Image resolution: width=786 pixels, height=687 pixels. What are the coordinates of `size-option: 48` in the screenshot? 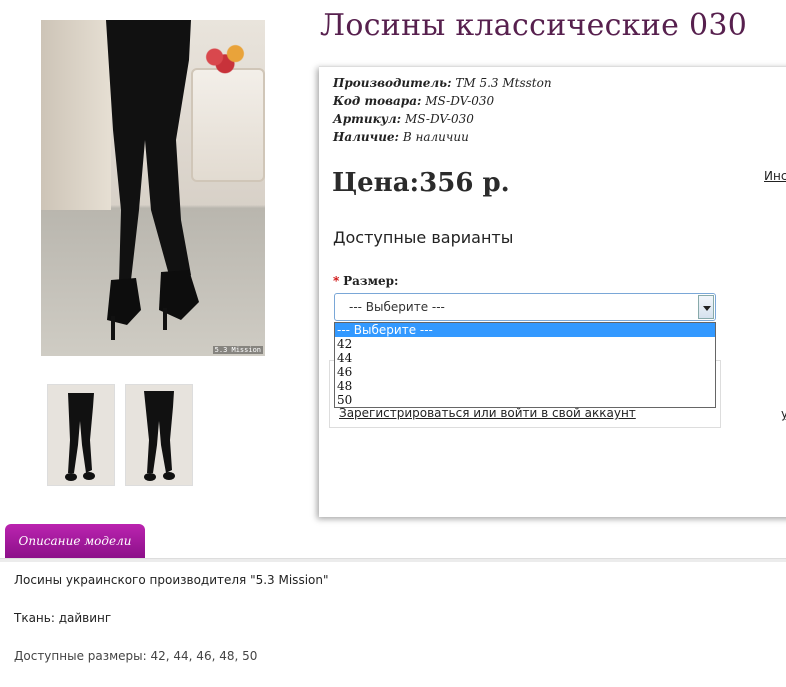 It's located at (525, 386).